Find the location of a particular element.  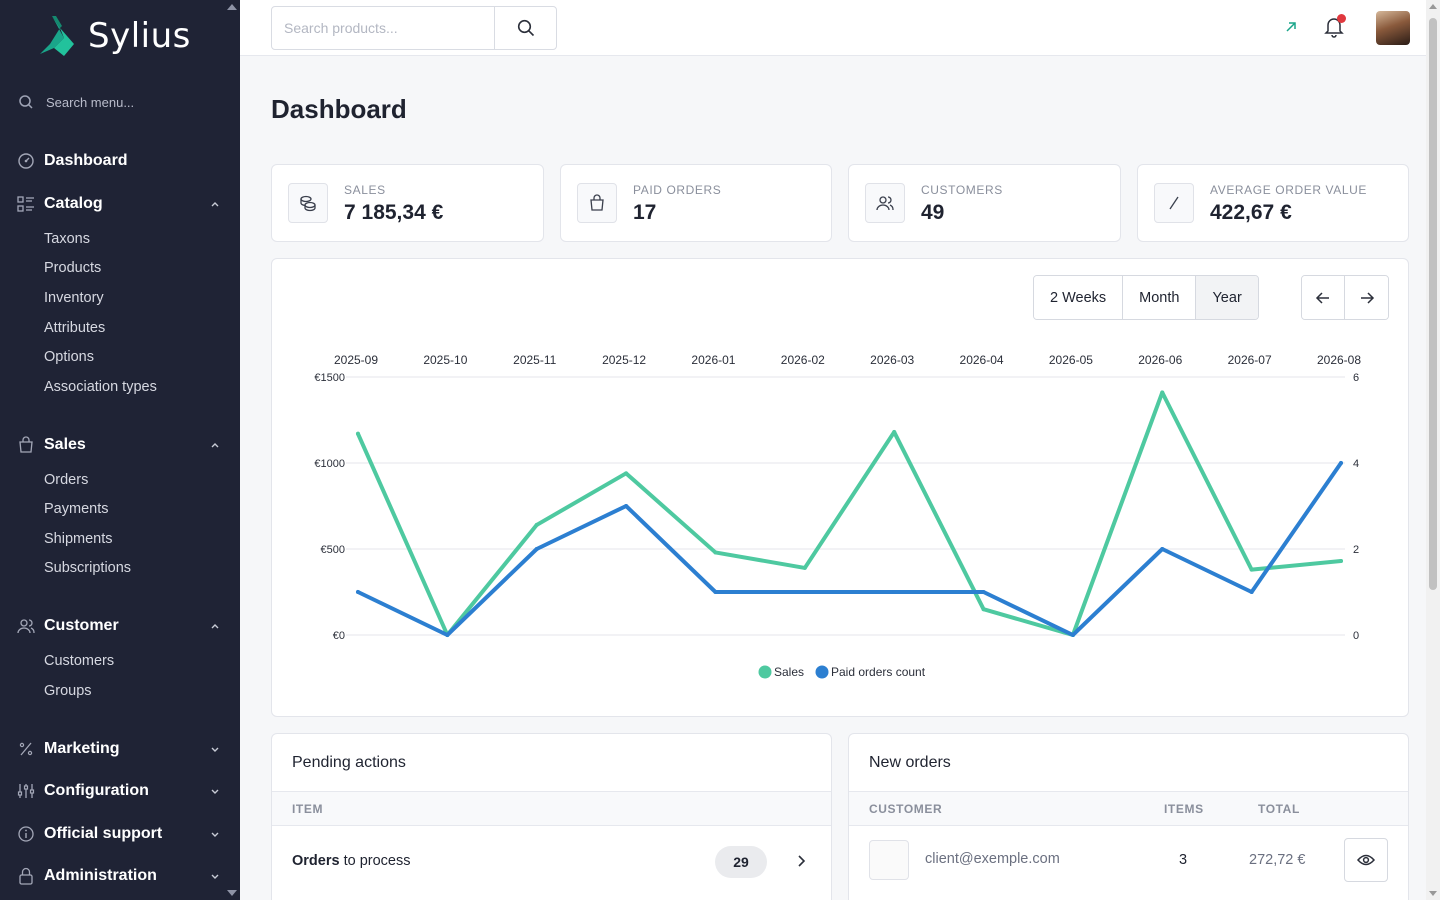

slash-icon is located at coordinates (1174, 203).